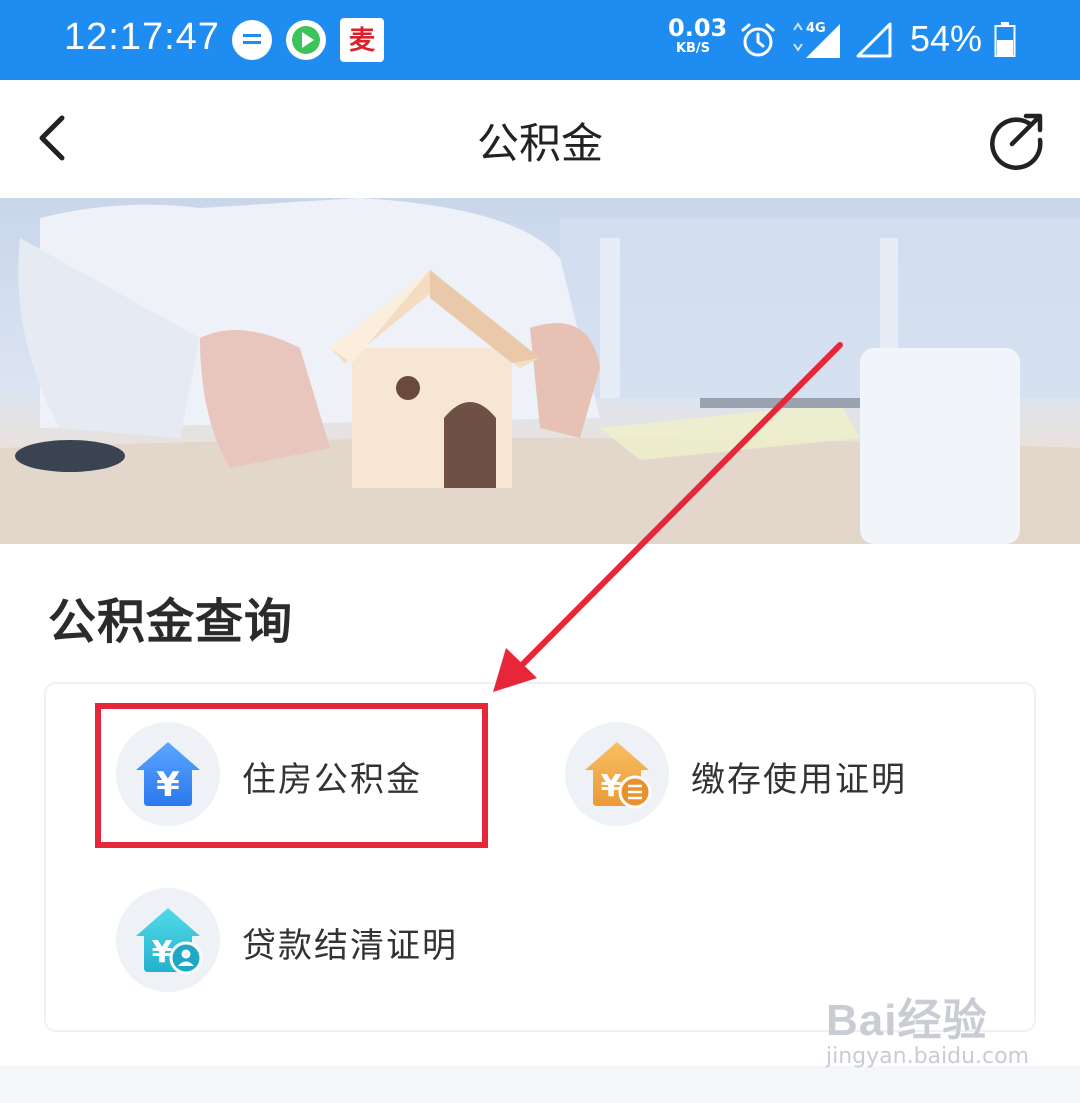 The image size is (1080, 1103). Describe the element at coordinates (693, 48) in the screenshot. I see `network-speed-unit: KB/S` at that location.